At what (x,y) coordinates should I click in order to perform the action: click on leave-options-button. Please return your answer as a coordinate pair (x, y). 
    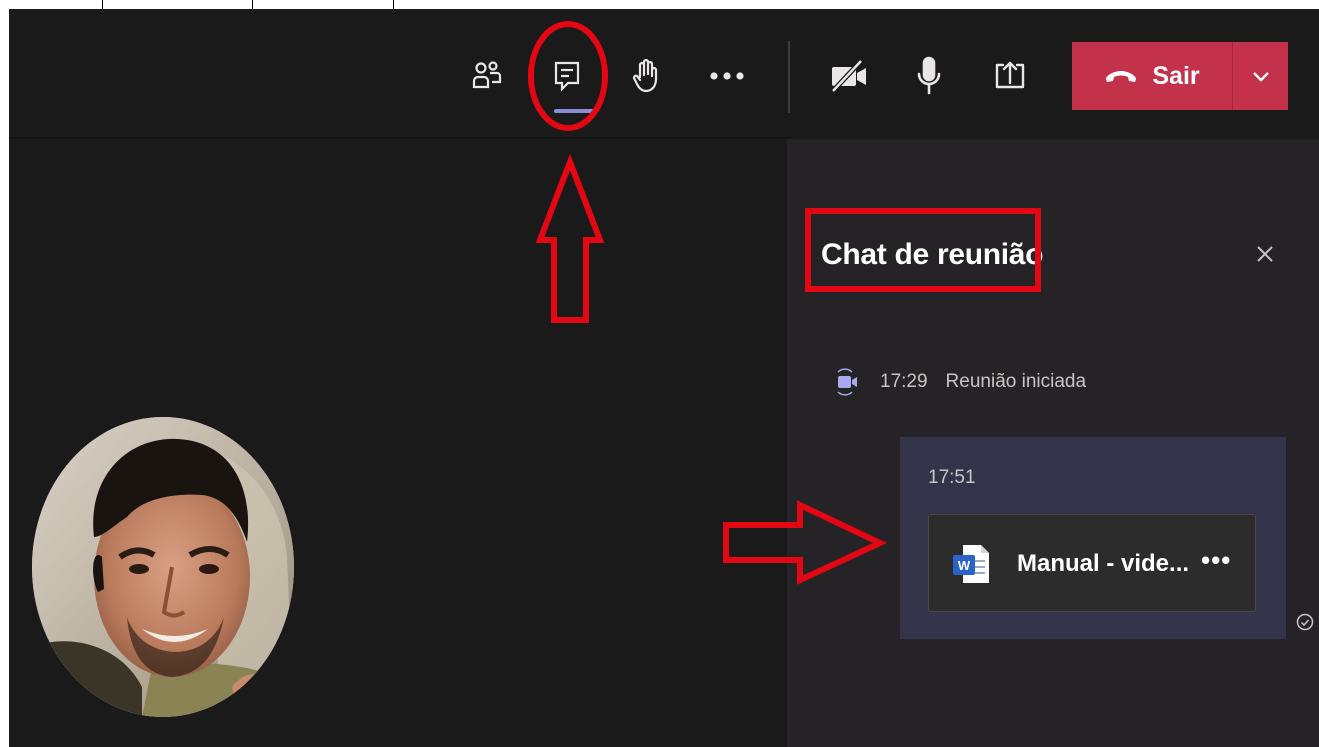
    Looking at the image, I should click on (1260, 76).